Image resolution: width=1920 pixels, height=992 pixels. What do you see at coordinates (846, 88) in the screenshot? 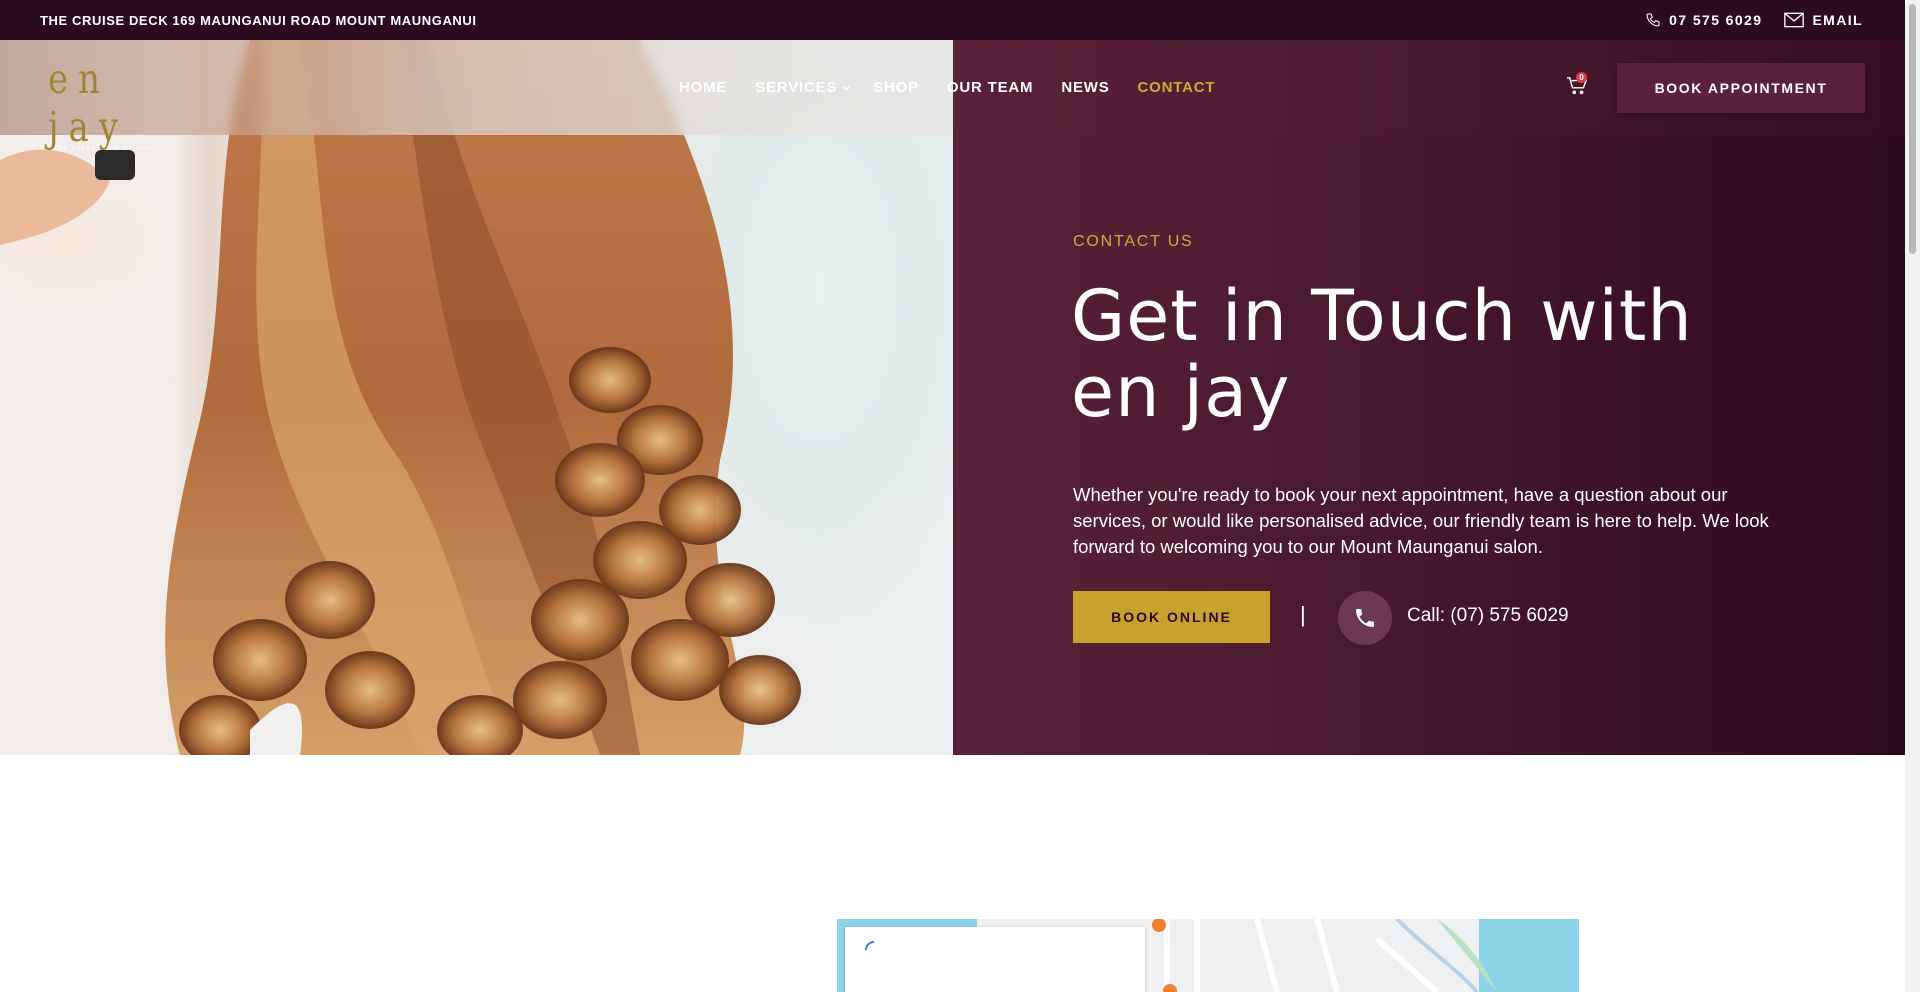
I see `chevron-down-icon` at bounding box center [846, 88].